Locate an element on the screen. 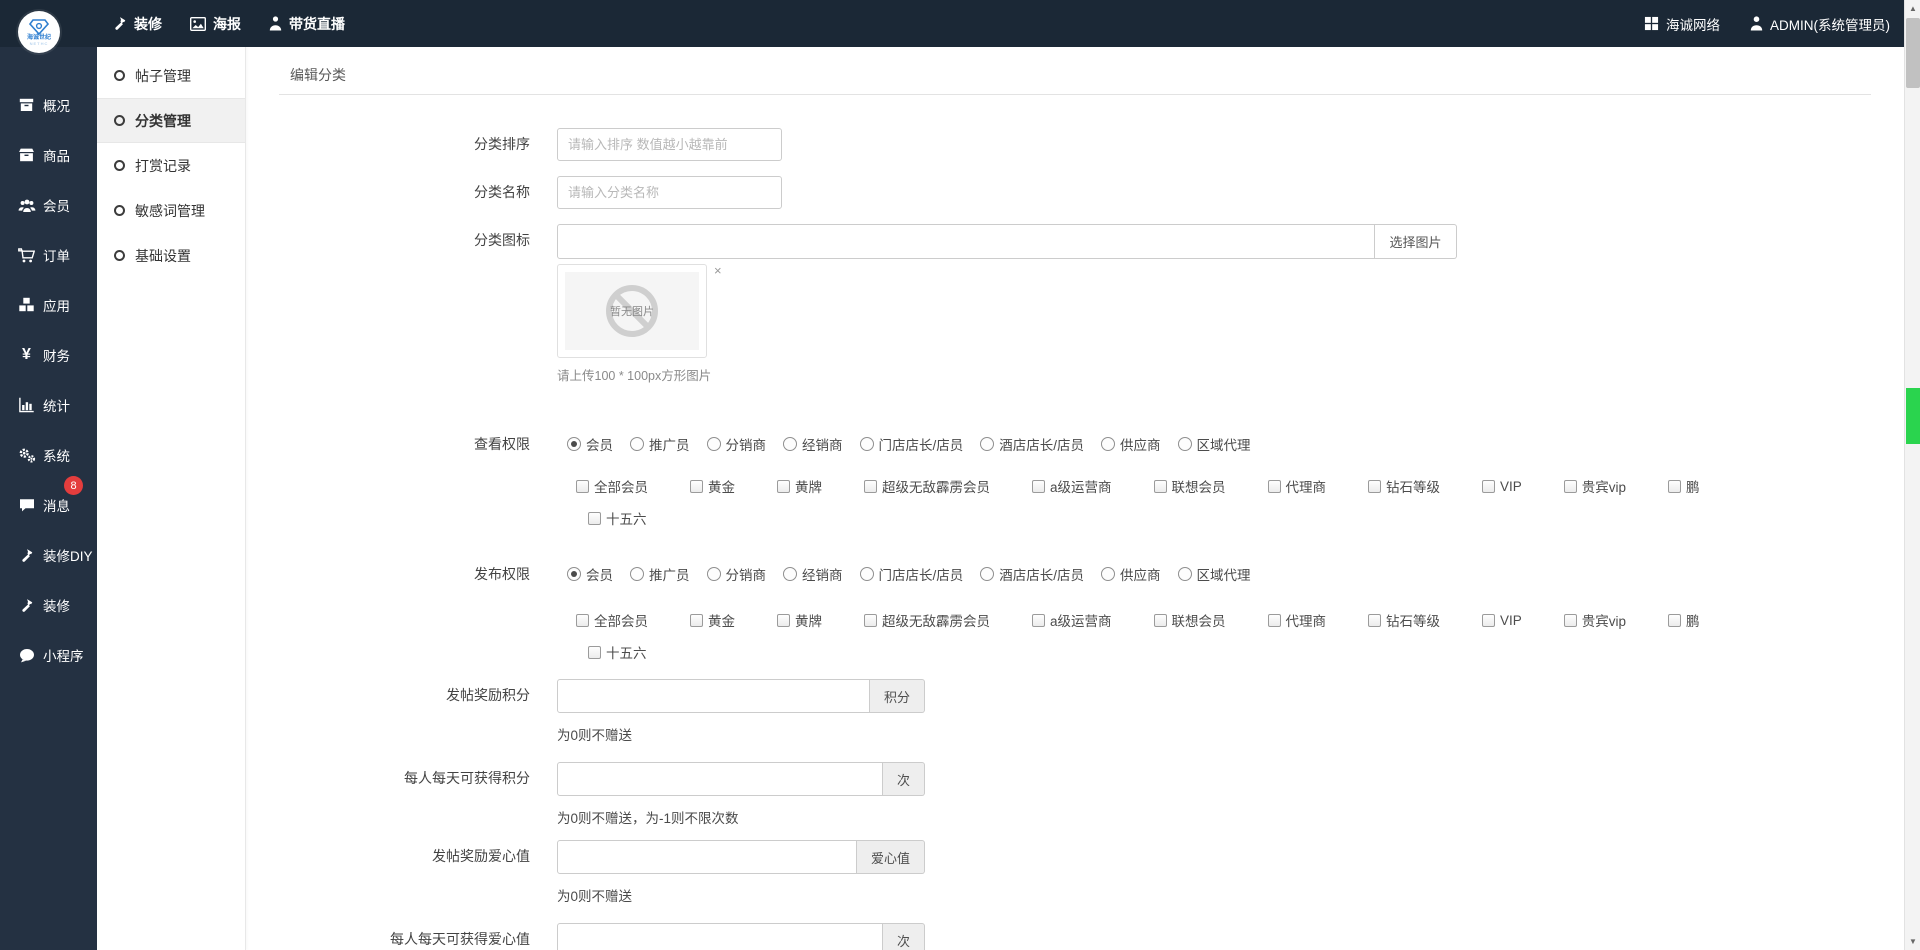 This screenshot has width=1920, height=950. daily-love-input is located at coordinates (720, 936).